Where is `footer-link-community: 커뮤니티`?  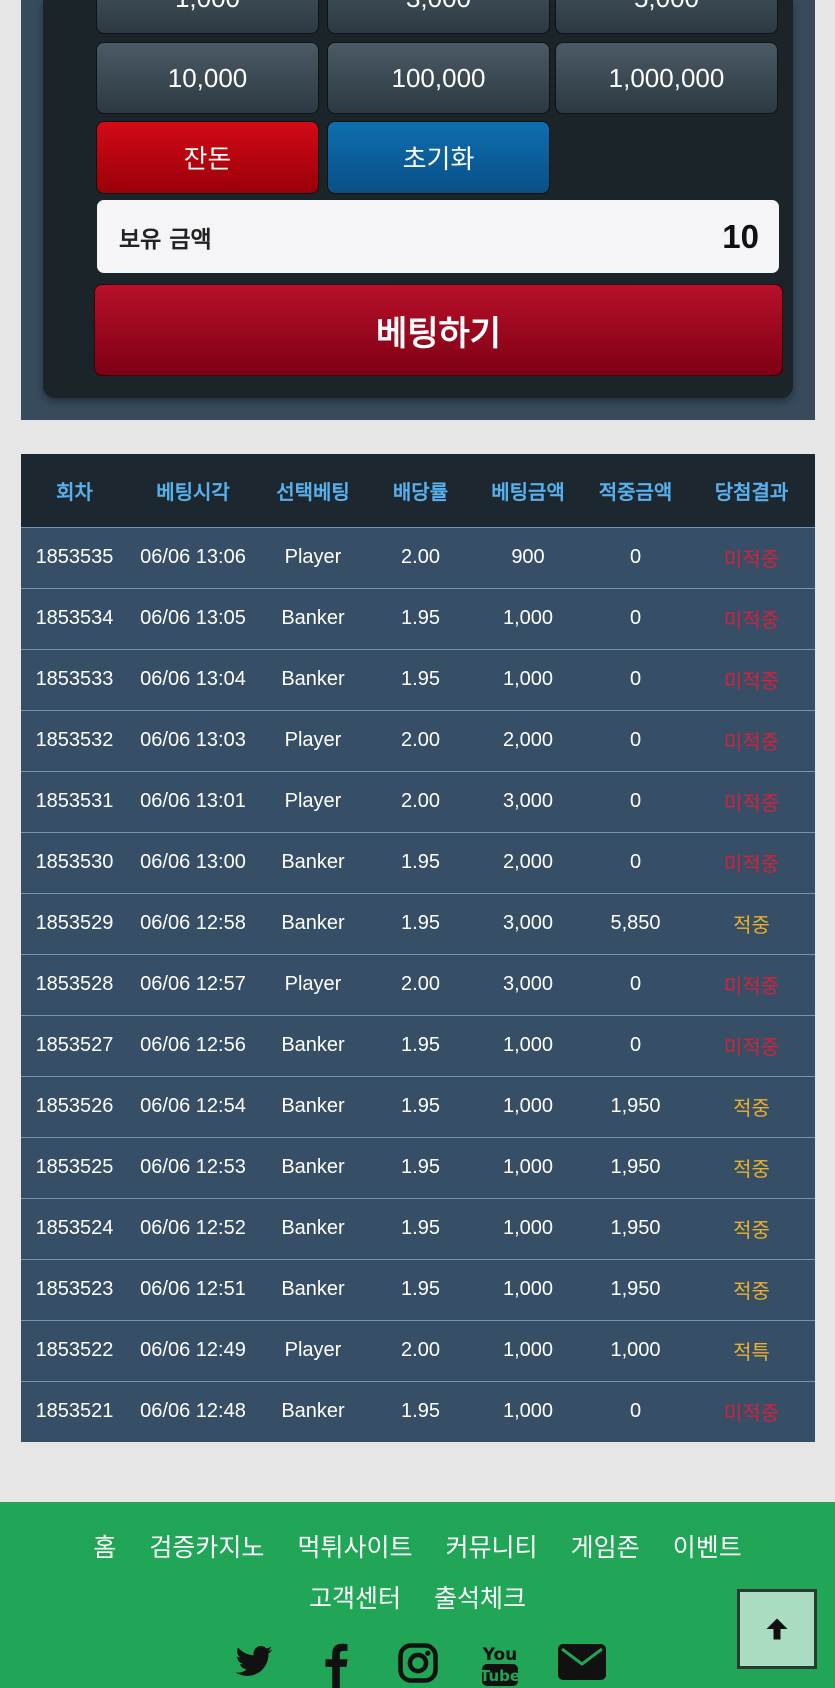 footer-link-community: 커뮤니티 is located at coordinates (492, 1547).